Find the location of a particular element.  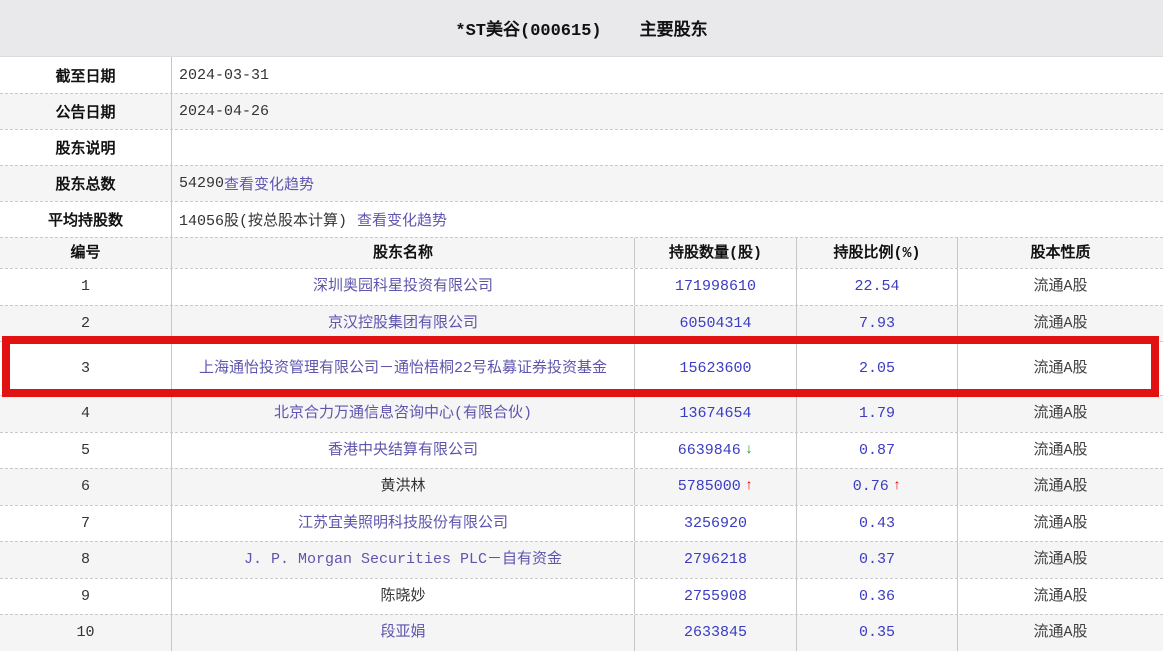

table-row-5: 5 香港中央结算有限公司 6639846 ↓ 0.87 流通A股 is located at coordinates (581, 449).